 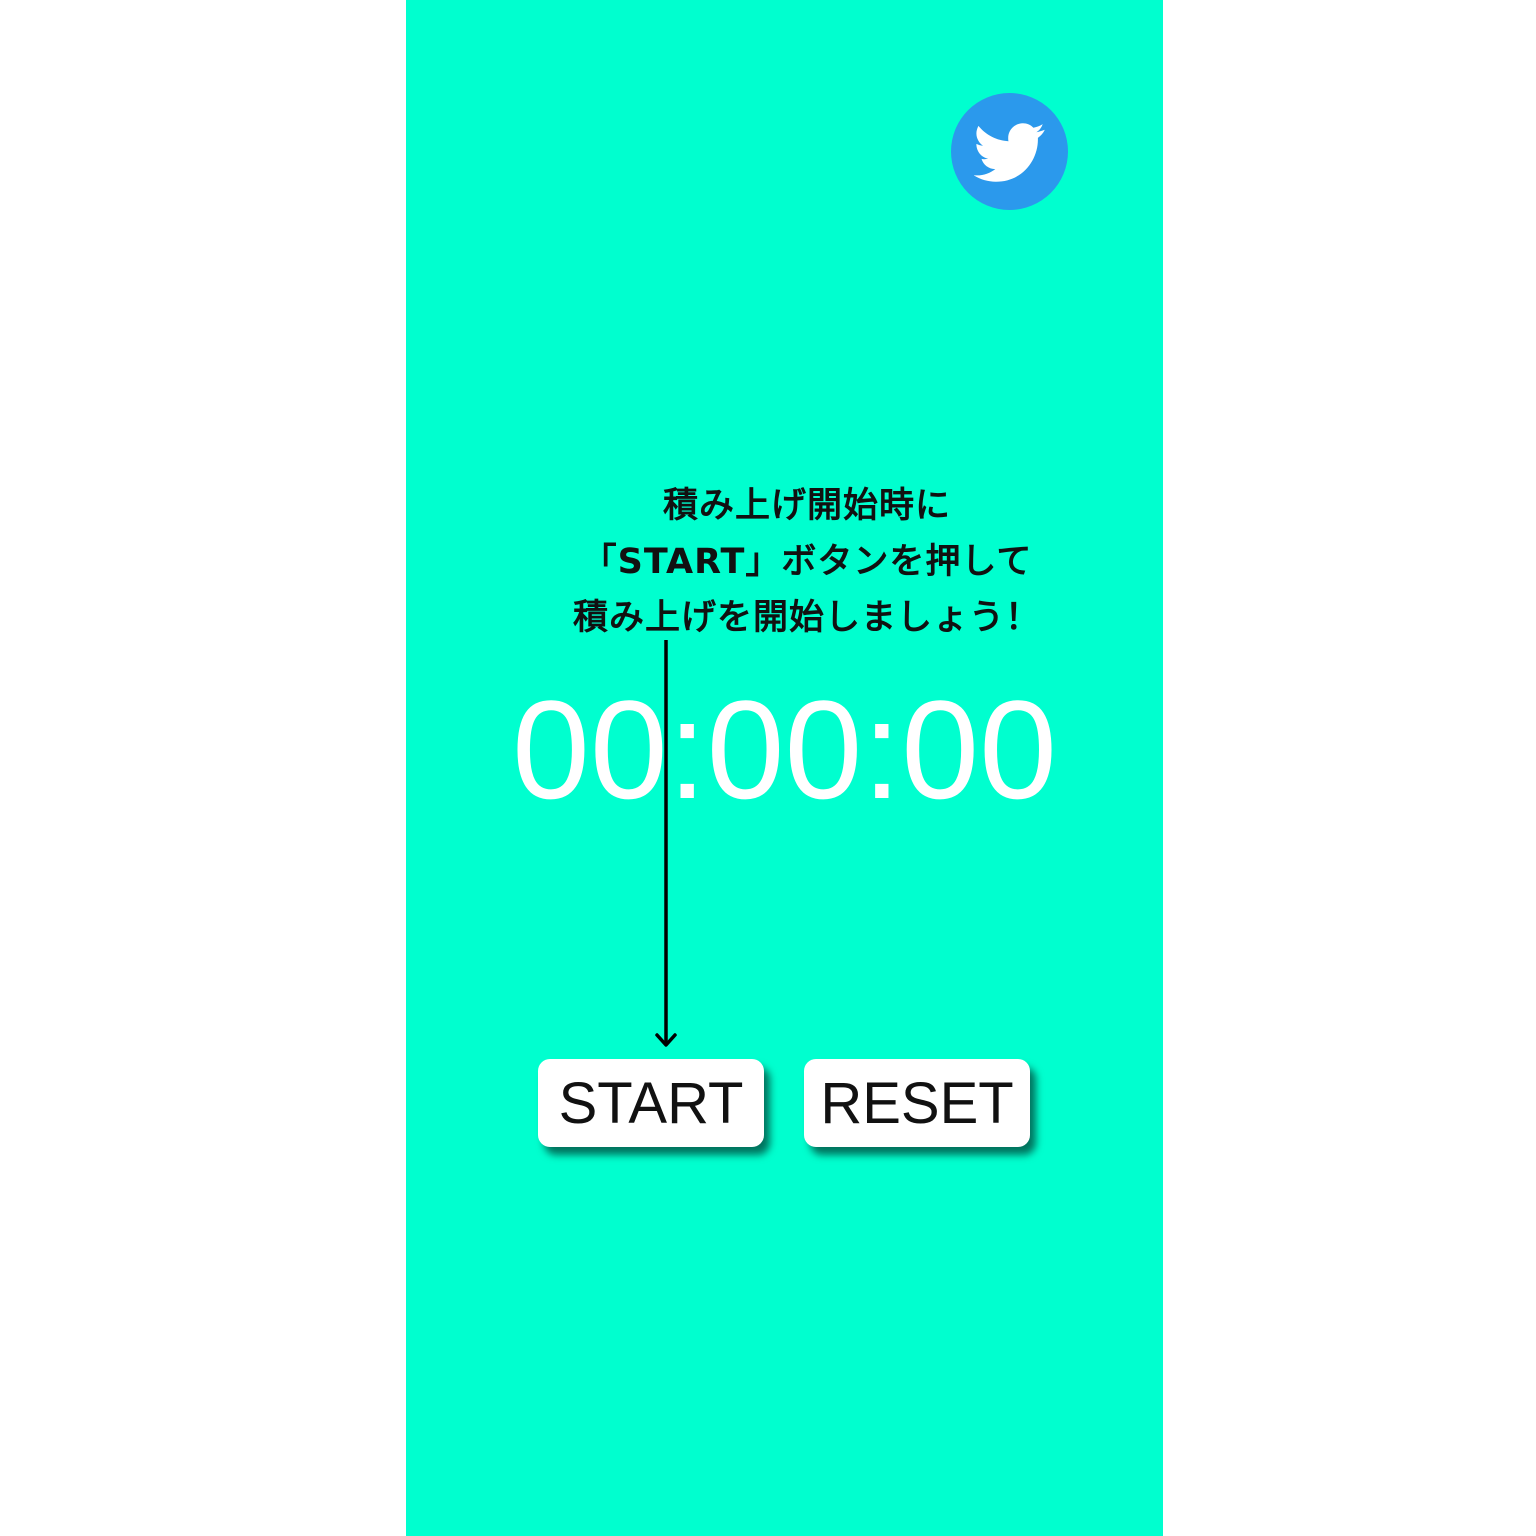 I want to click on start-button: START, so click(x=651, y=1103).